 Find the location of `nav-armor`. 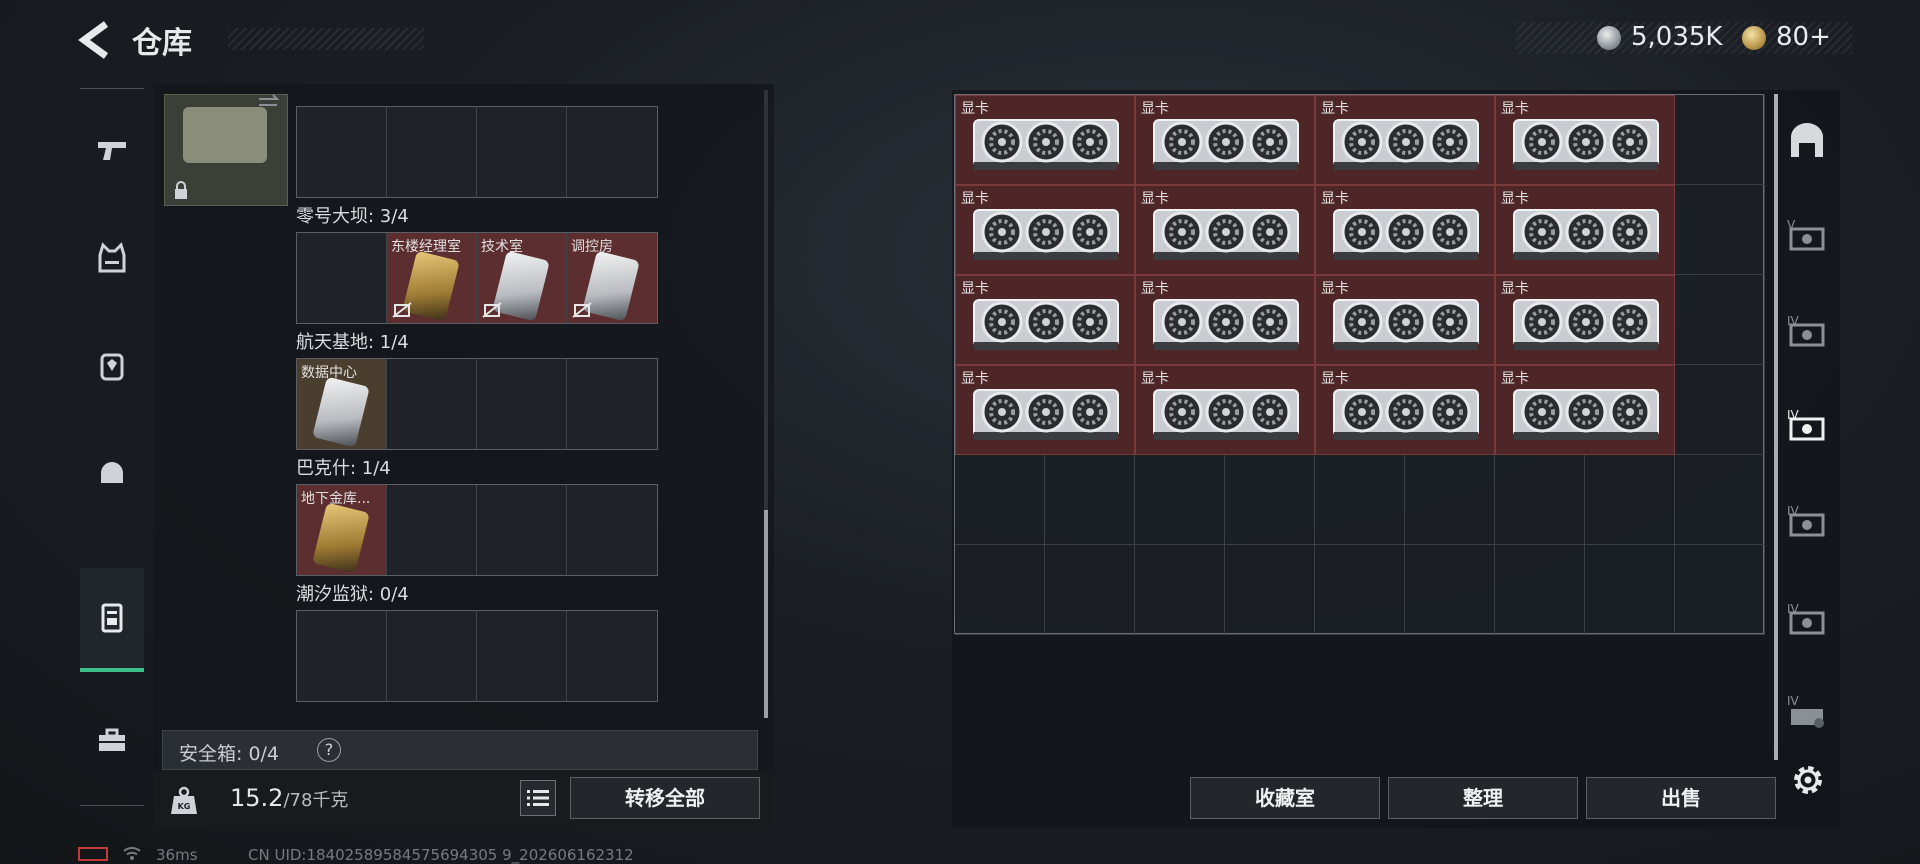

nav-armor is located at coordinates (112, 258).